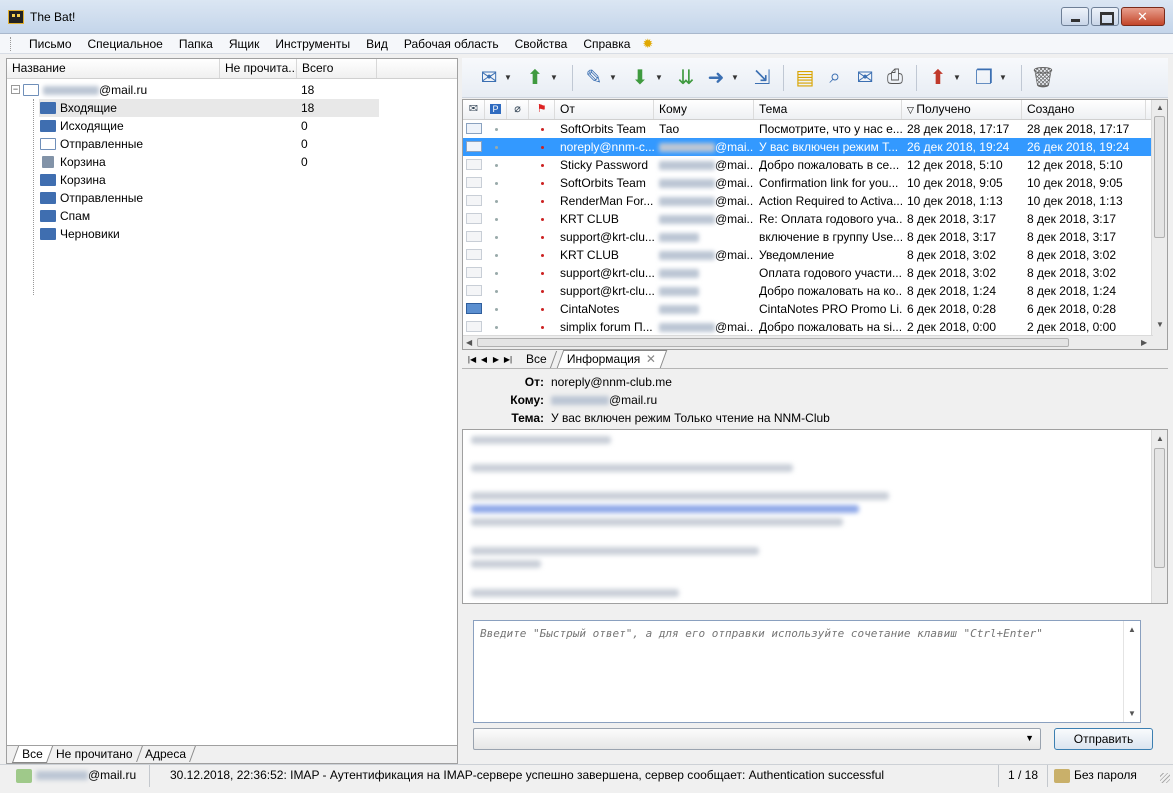 Image resolution: width=1173 pixels, height=793 pixels. I want to click on delete-icon: 🗑, so click(1043, 78).